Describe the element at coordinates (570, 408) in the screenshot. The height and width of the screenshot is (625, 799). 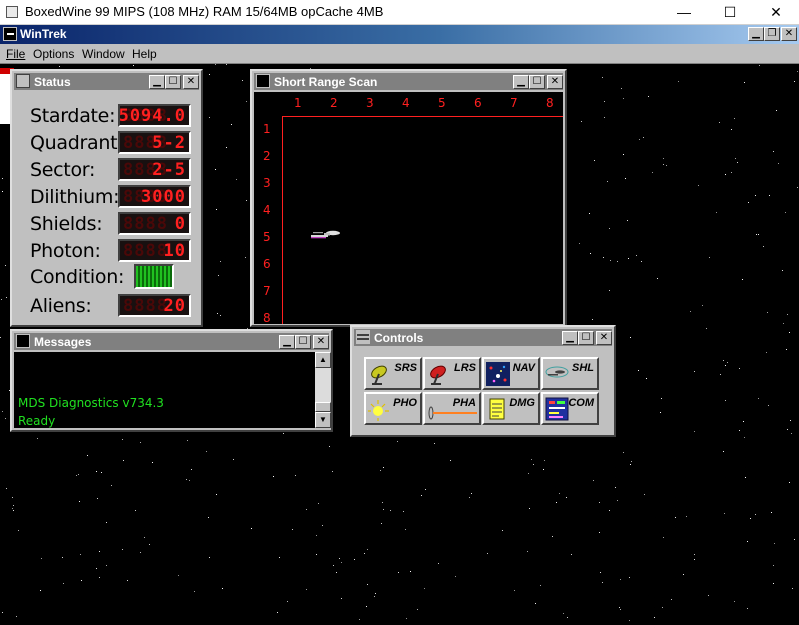
I see `com-control-button: COM` at that location.